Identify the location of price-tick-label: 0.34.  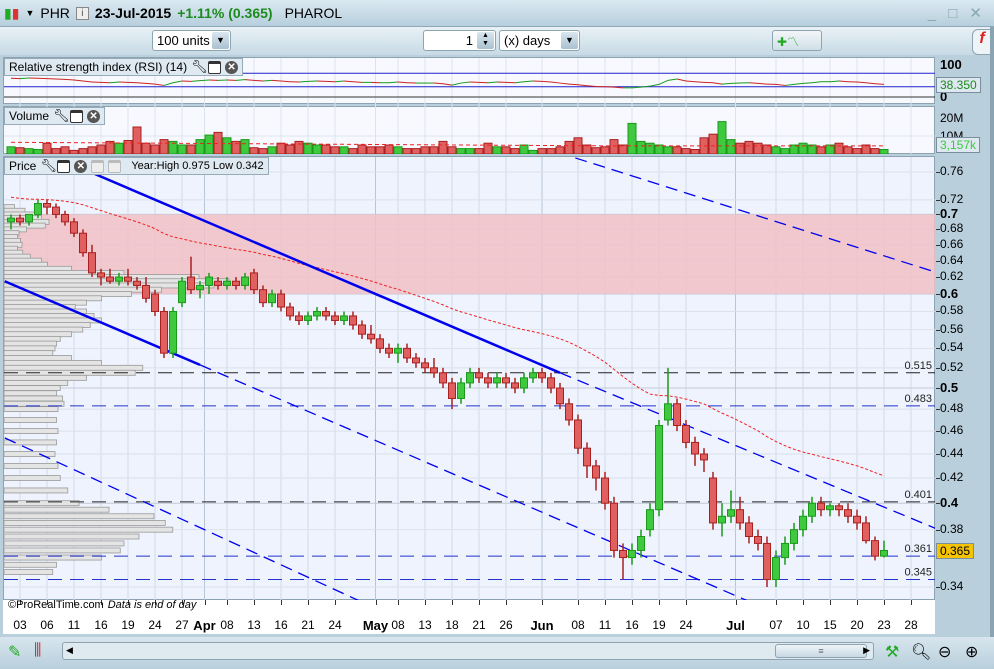
(952, 586).